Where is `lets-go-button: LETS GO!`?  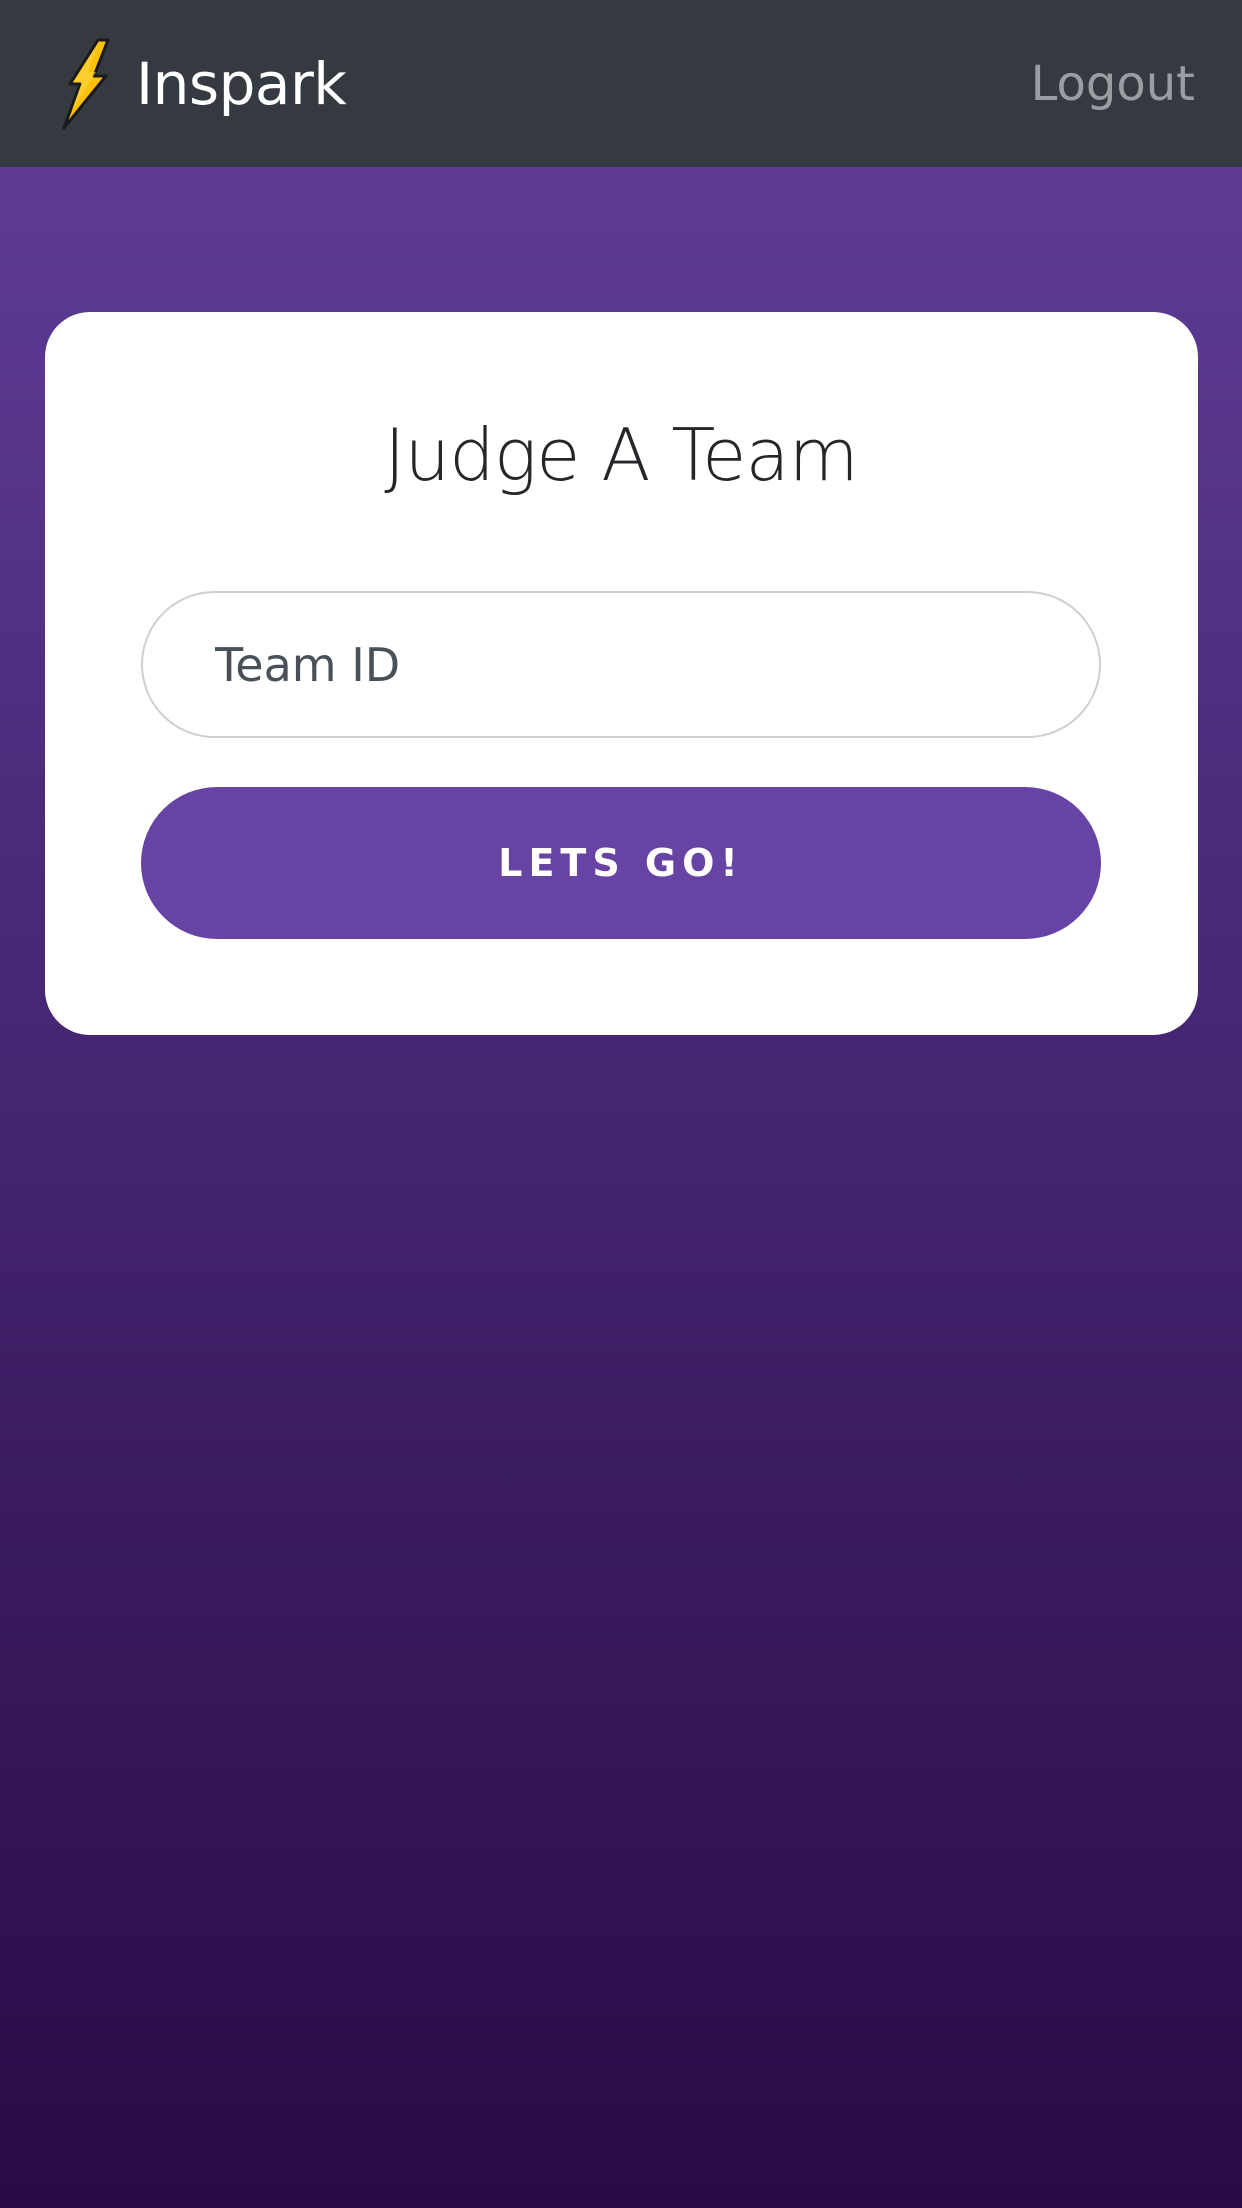
lets-go-button: LETS GO! is located at coordinates (621, 863).